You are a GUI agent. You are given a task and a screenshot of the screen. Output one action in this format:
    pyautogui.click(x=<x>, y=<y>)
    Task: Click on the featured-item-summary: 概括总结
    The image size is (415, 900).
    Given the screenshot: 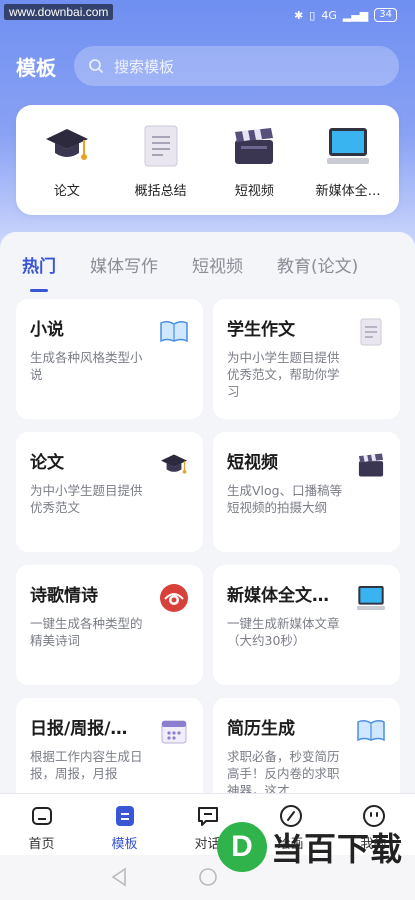 What is the action you would take?
    pyautogui.click(x=161, y=160)
    